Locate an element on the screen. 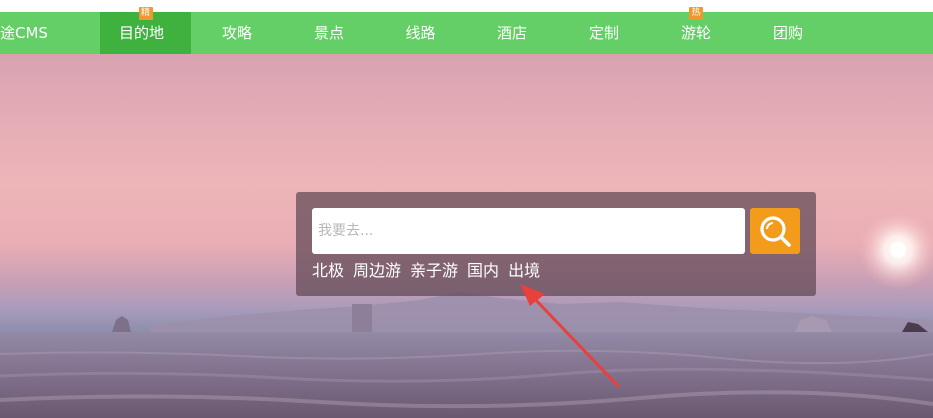  nav-item-cruise: 热 游轮 is located at coordinates (696, 30).